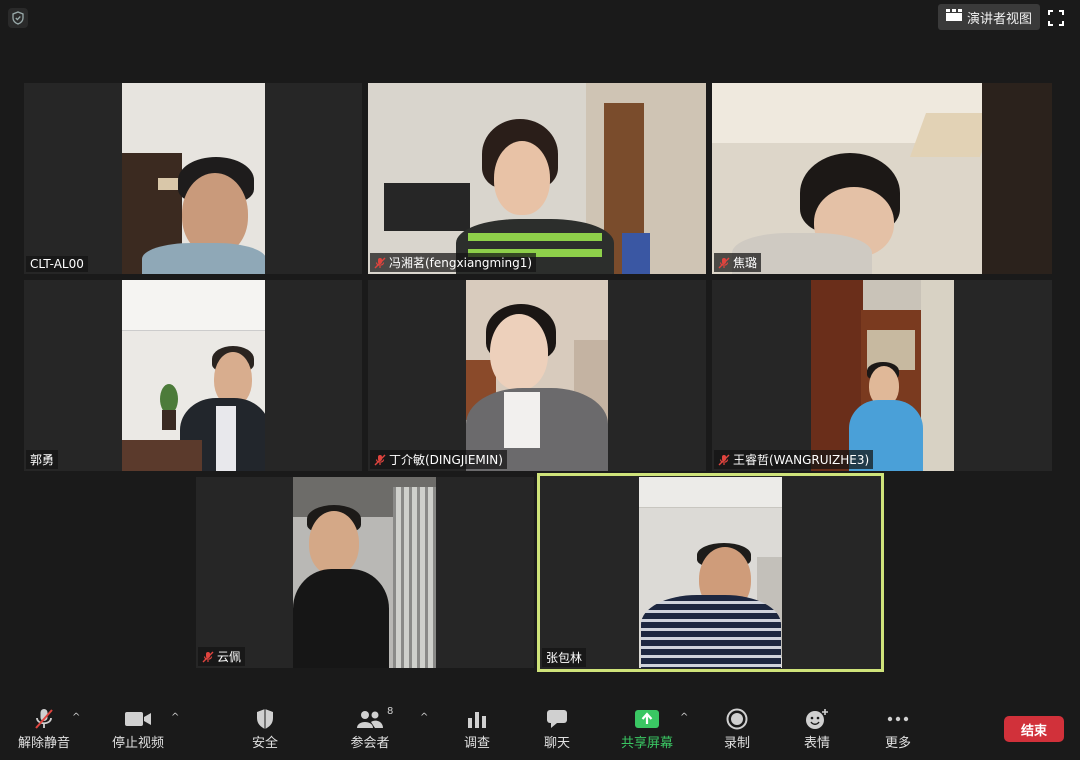 The image size is (1080, 760). Describe the element at coordinates (175, 717) in the screenshot. I see `video-options-chevron-icon: ^` at that location.